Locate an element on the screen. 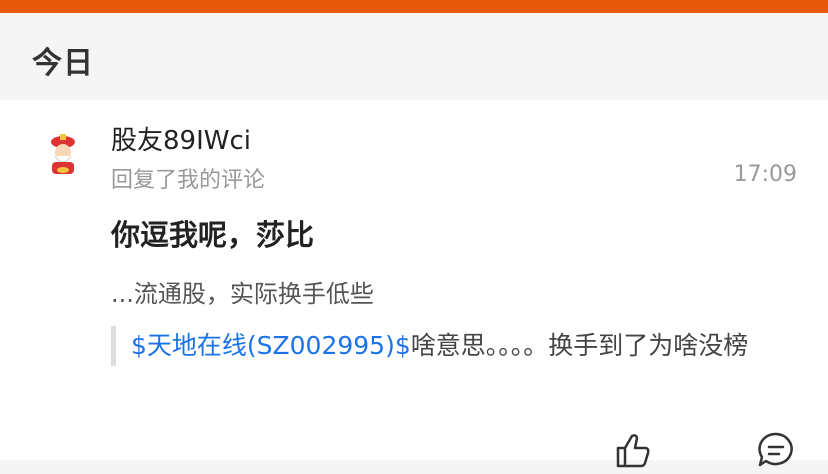  comment-icon is located at coordinates (775, 449).